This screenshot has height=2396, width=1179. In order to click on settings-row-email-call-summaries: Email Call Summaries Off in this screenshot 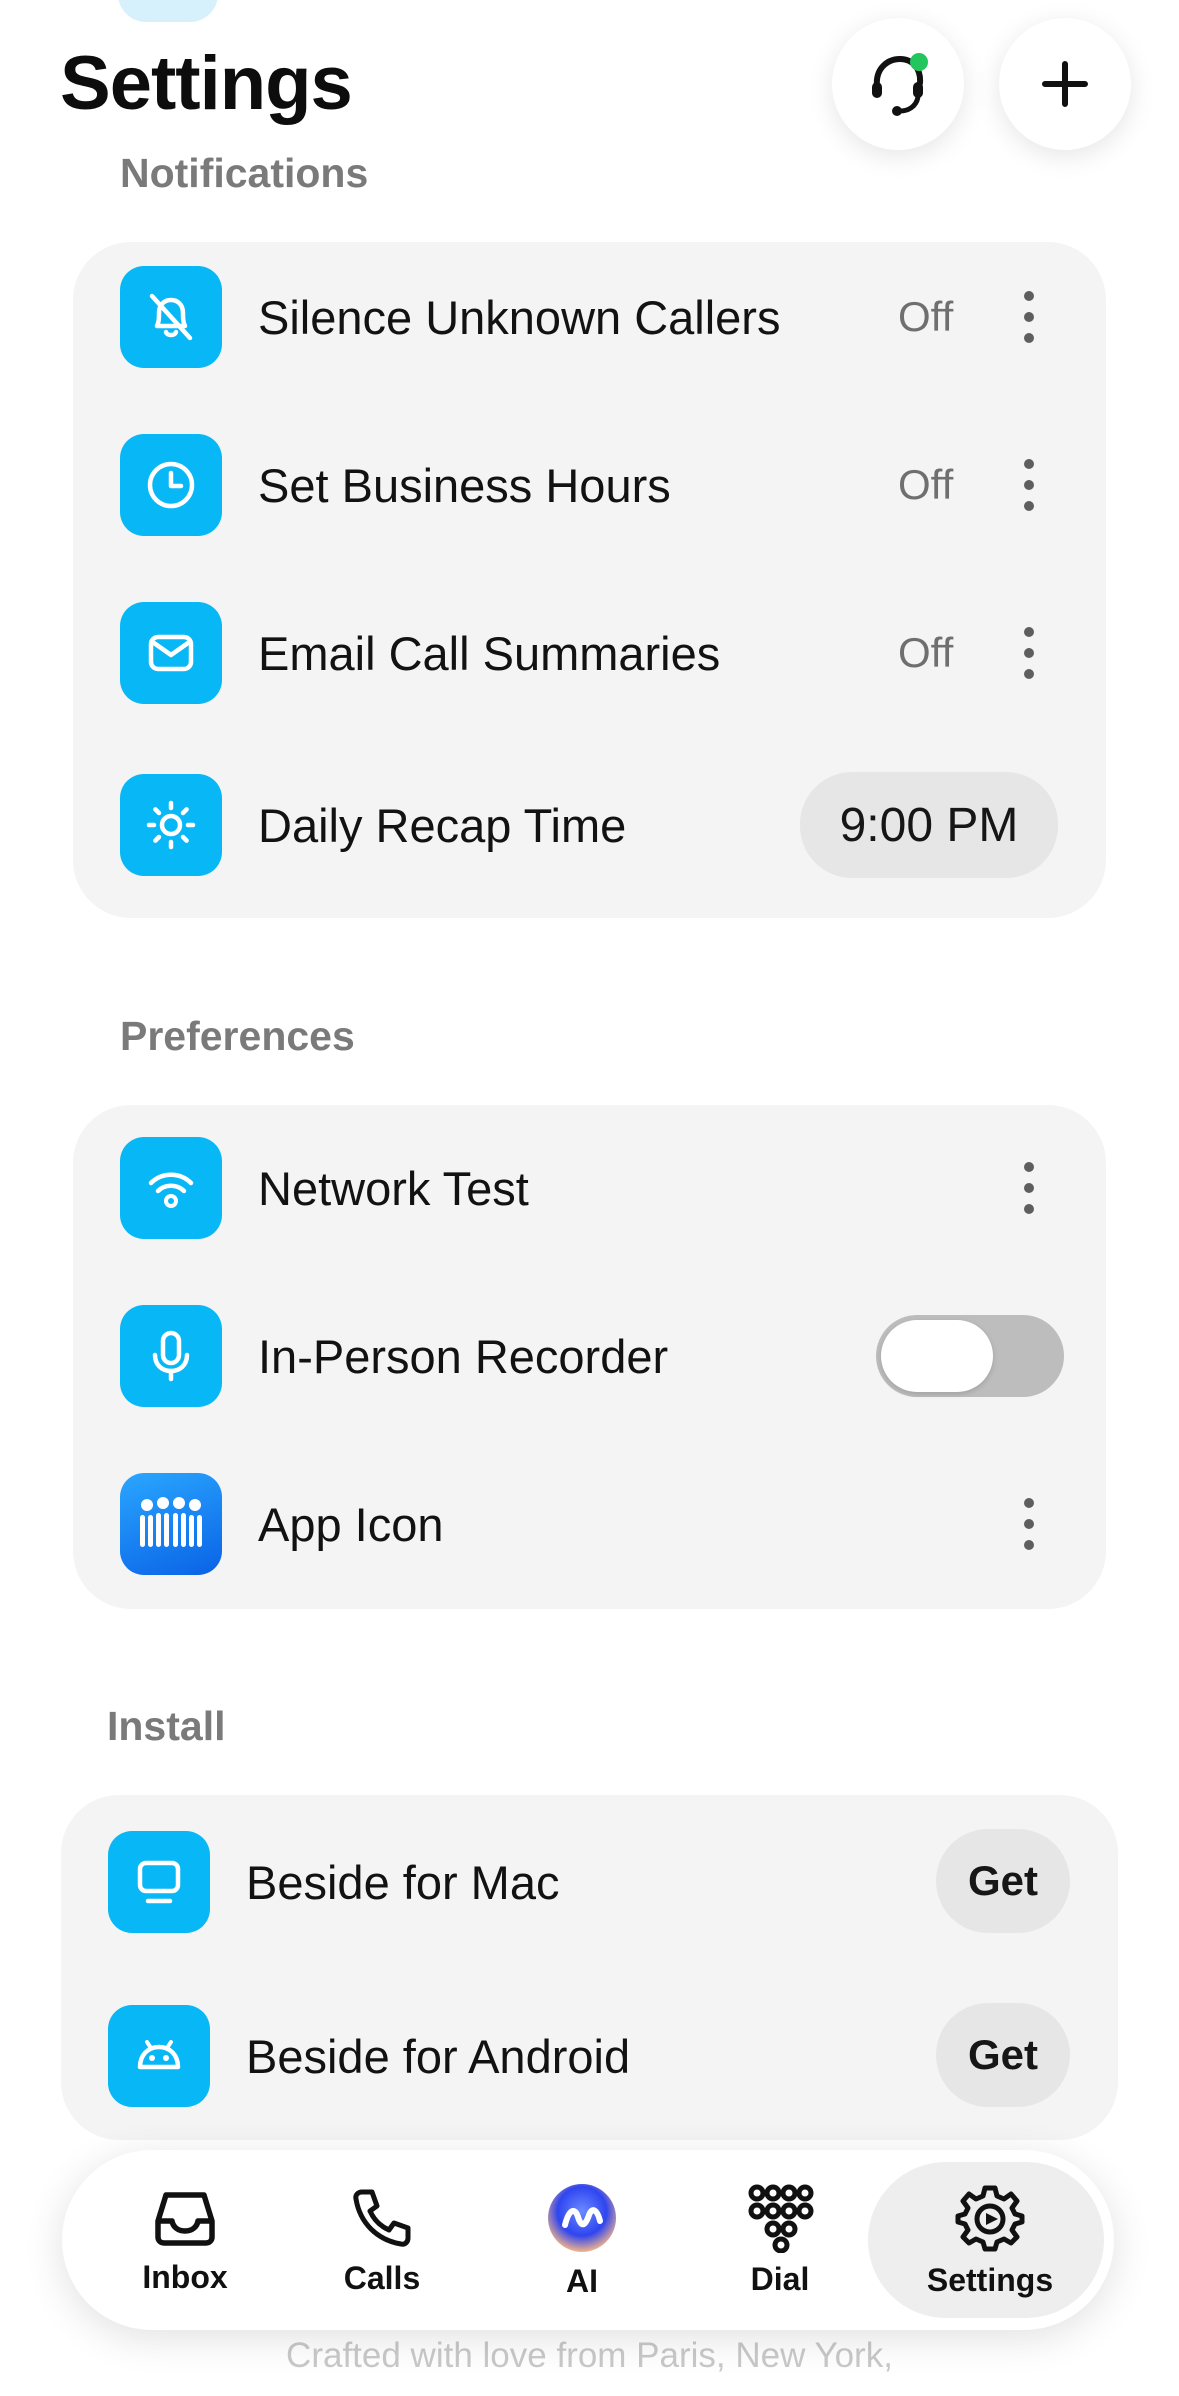, I will do `click(589, 653)`.